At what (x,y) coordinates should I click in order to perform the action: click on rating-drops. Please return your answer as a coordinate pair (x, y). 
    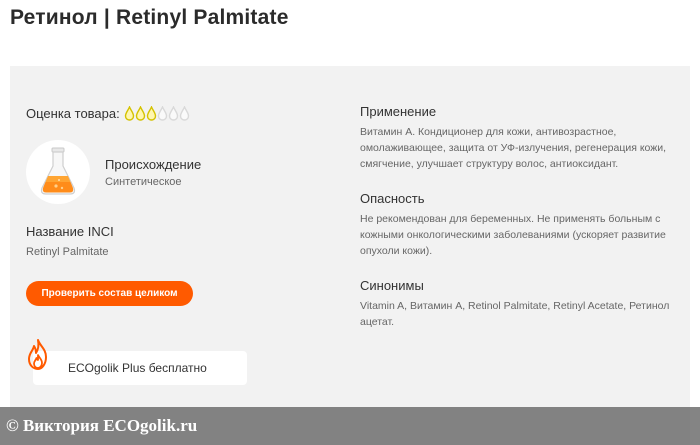
    Looking at the image, I should click on (157, 113).